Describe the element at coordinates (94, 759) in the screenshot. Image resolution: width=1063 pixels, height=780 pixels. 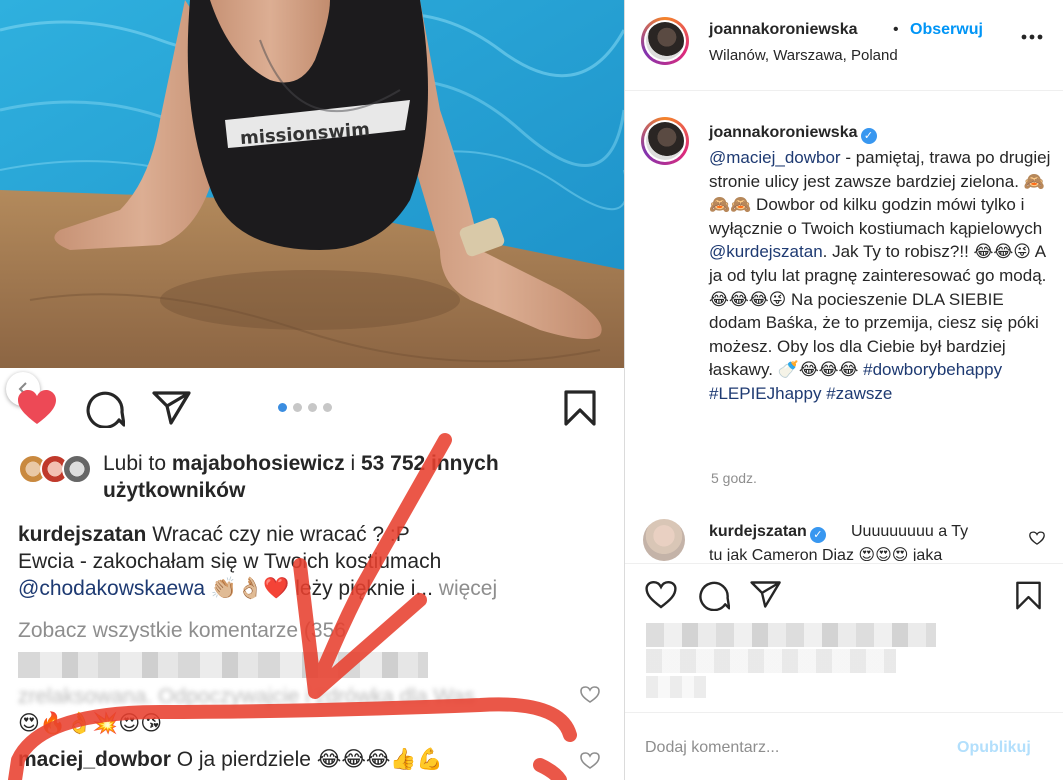
I see `comment-username: maciej_dowbor` at that location.